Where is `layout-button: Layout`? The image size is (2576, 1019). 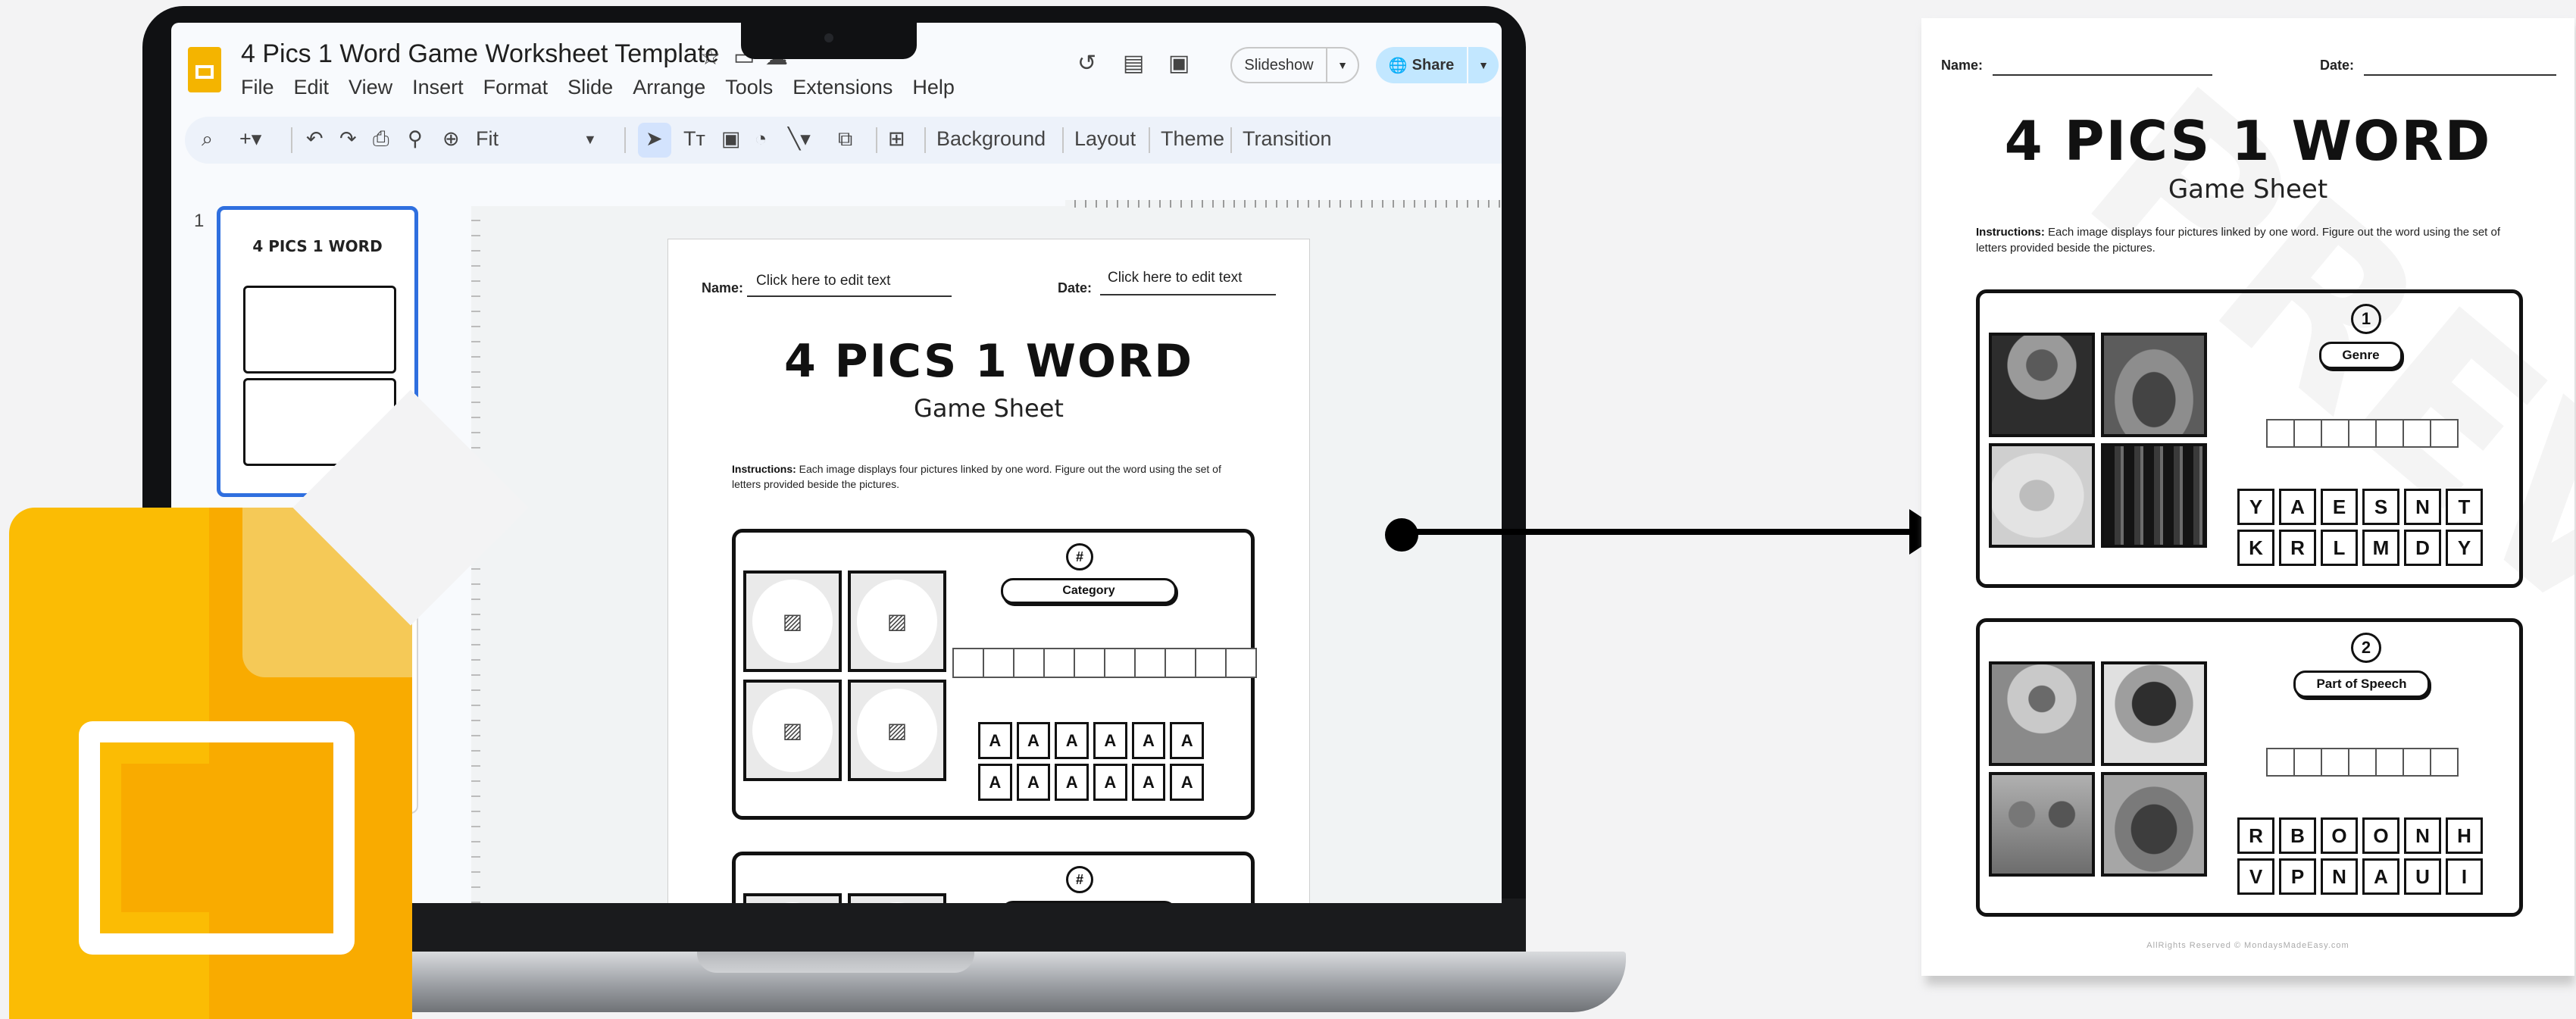
layout-button: Layout is located at coordinates (1105, 139).